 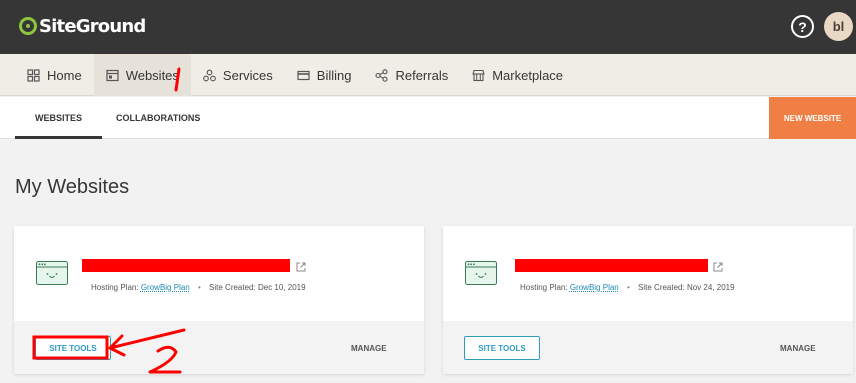 I want to click on logo-mark-icon, so click(x=28, y=26).